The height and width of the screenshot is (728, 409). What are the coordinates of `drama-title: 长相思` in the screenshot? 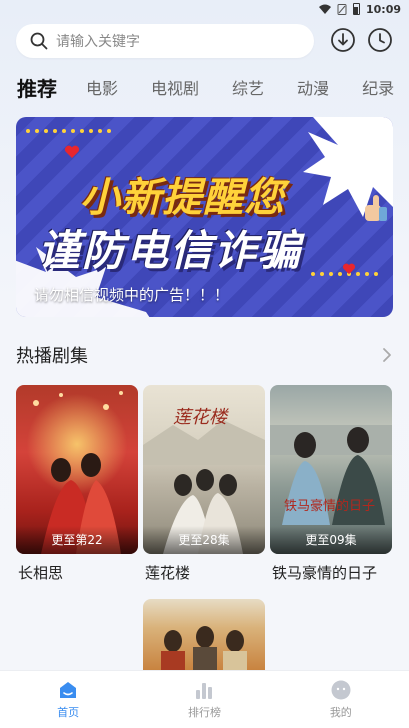 It's located at (41, 573).